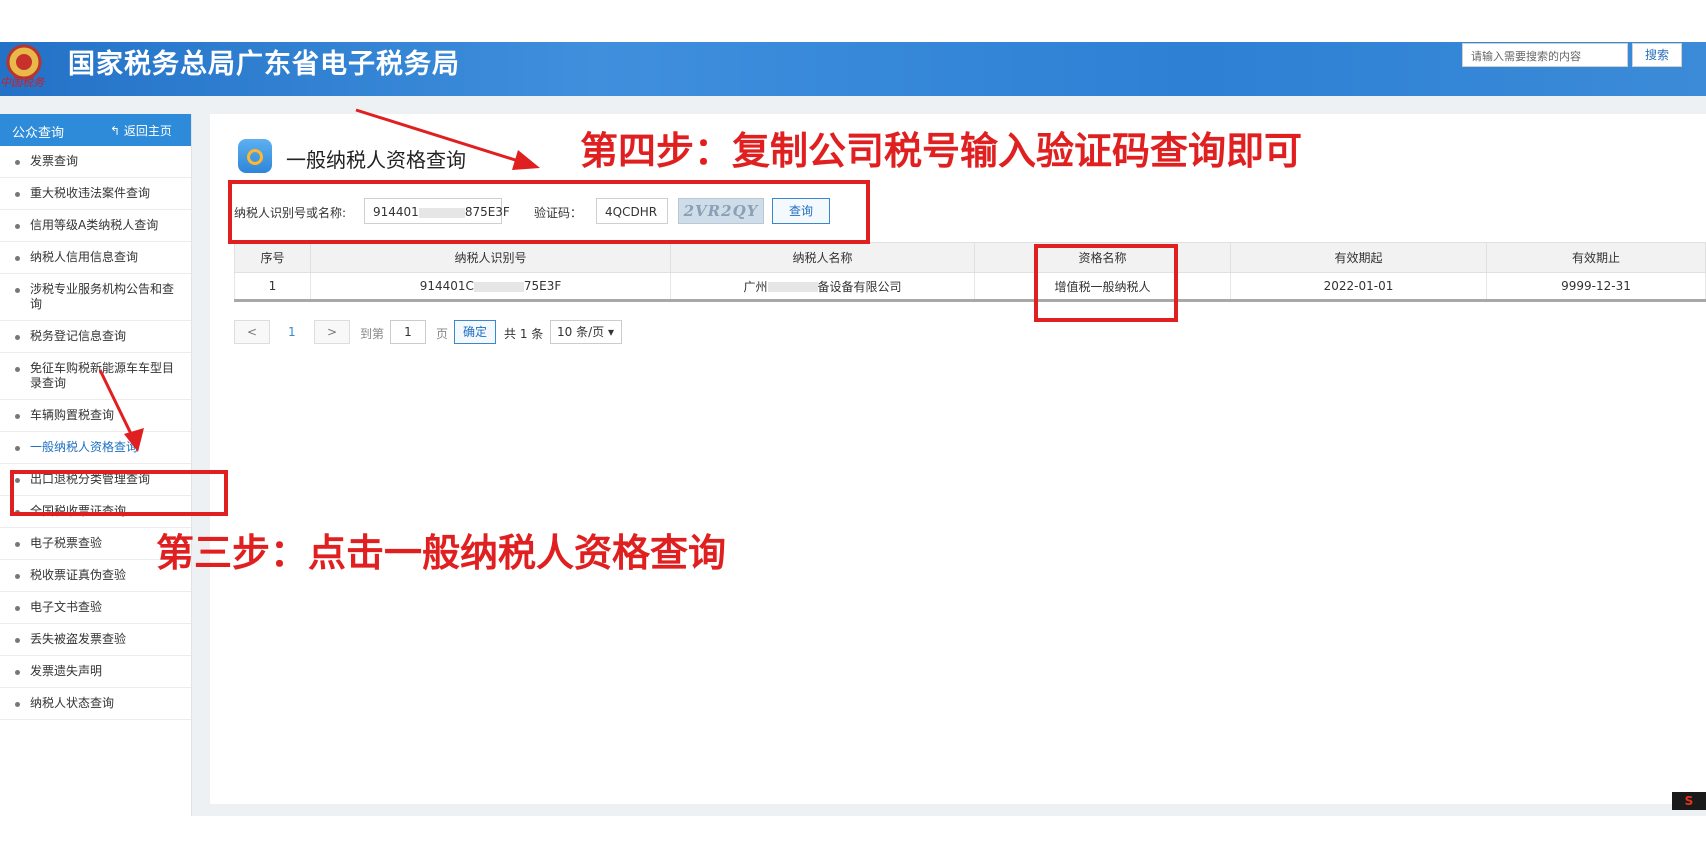 The height and width of the screenshot is (853, 1706). What do you see at coordinates (95, 608) in the screenshot?
I see `sidebar-item-e-document: 电子文书查验` at bounding box center [95, 608].